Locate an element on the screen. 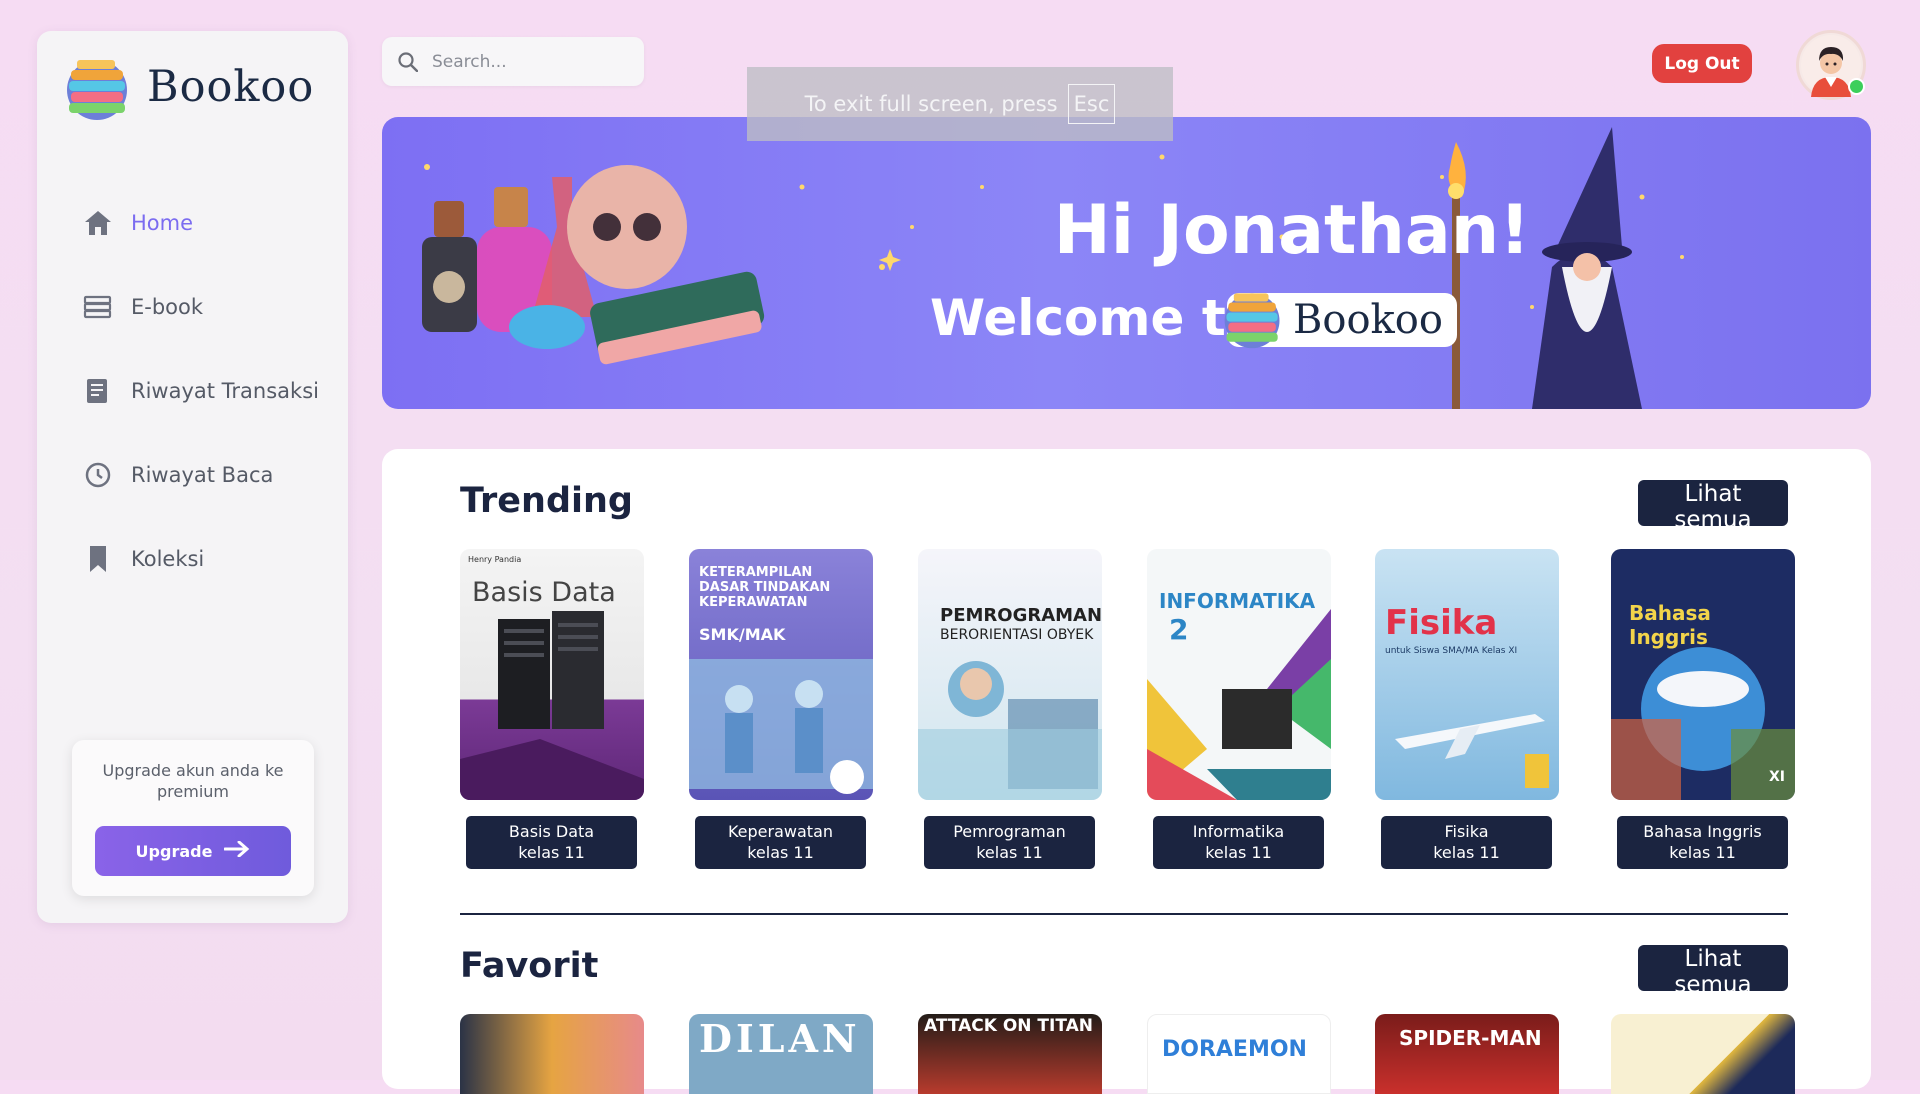 The image size is (1920, 1094). book-card: INFORMATIKA 2 Informatika kelas 11 is located at coordinates (1239, 709).